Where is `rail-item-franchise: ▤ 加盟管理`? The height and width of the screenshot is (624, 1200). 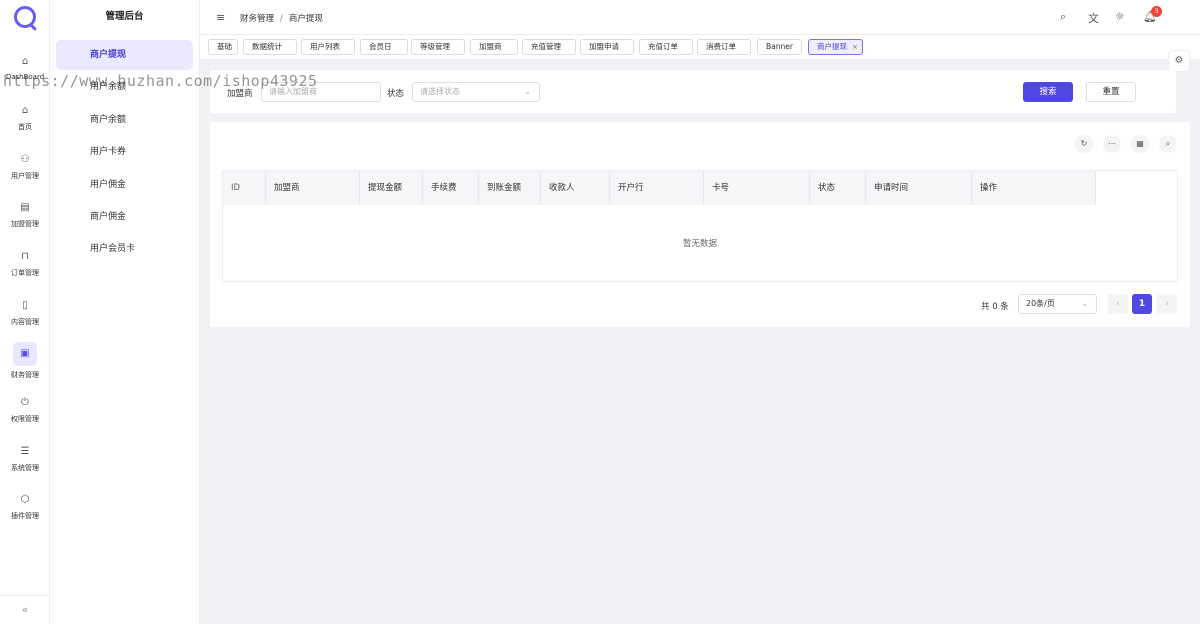
rail-item-franchise: ▤ 加盟管理 is located at coordinates (25, 215).